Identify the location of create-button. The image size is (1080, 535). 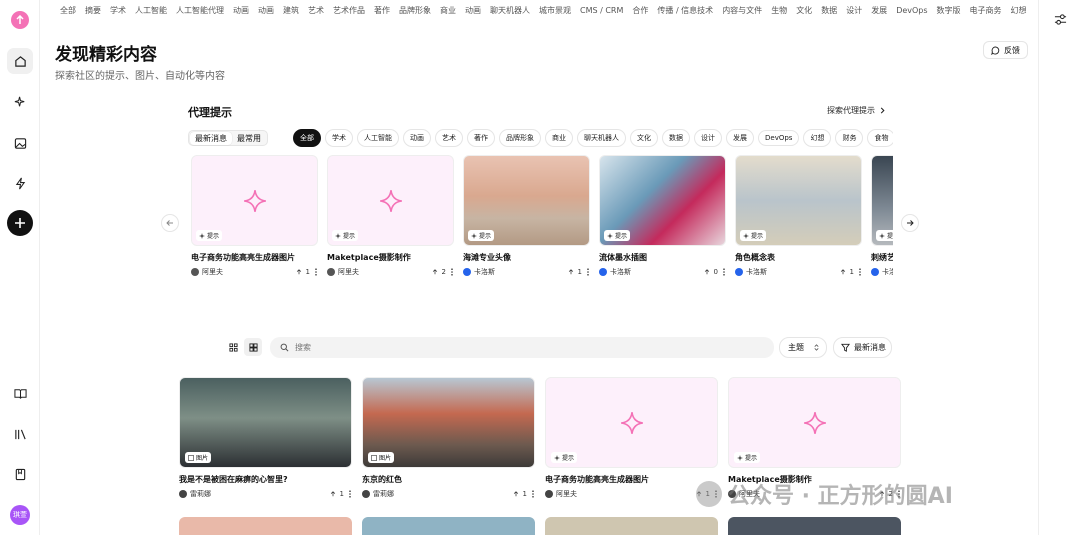
(20, 223).